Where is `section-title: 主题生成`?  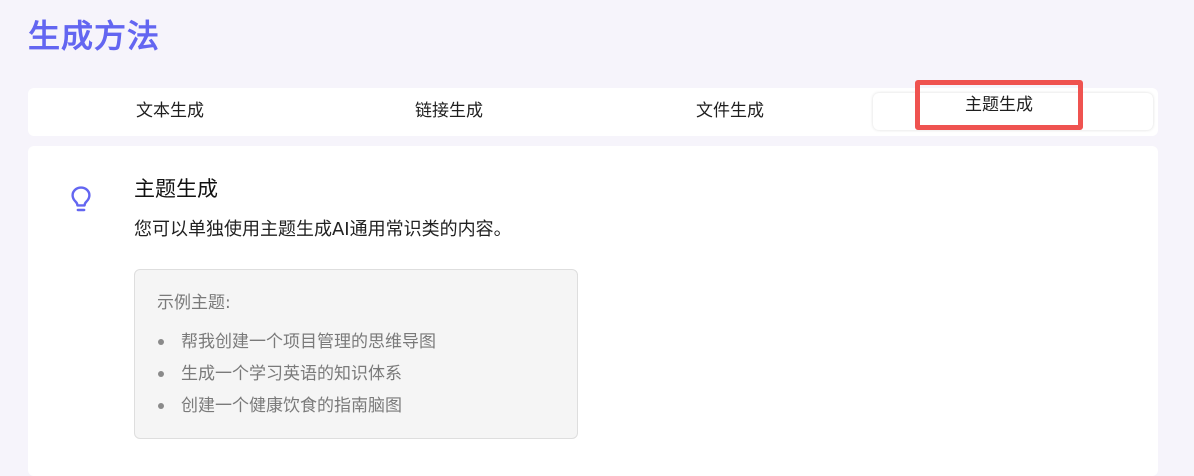
section-title: 主题生成 is located at coordinates (176, 189).